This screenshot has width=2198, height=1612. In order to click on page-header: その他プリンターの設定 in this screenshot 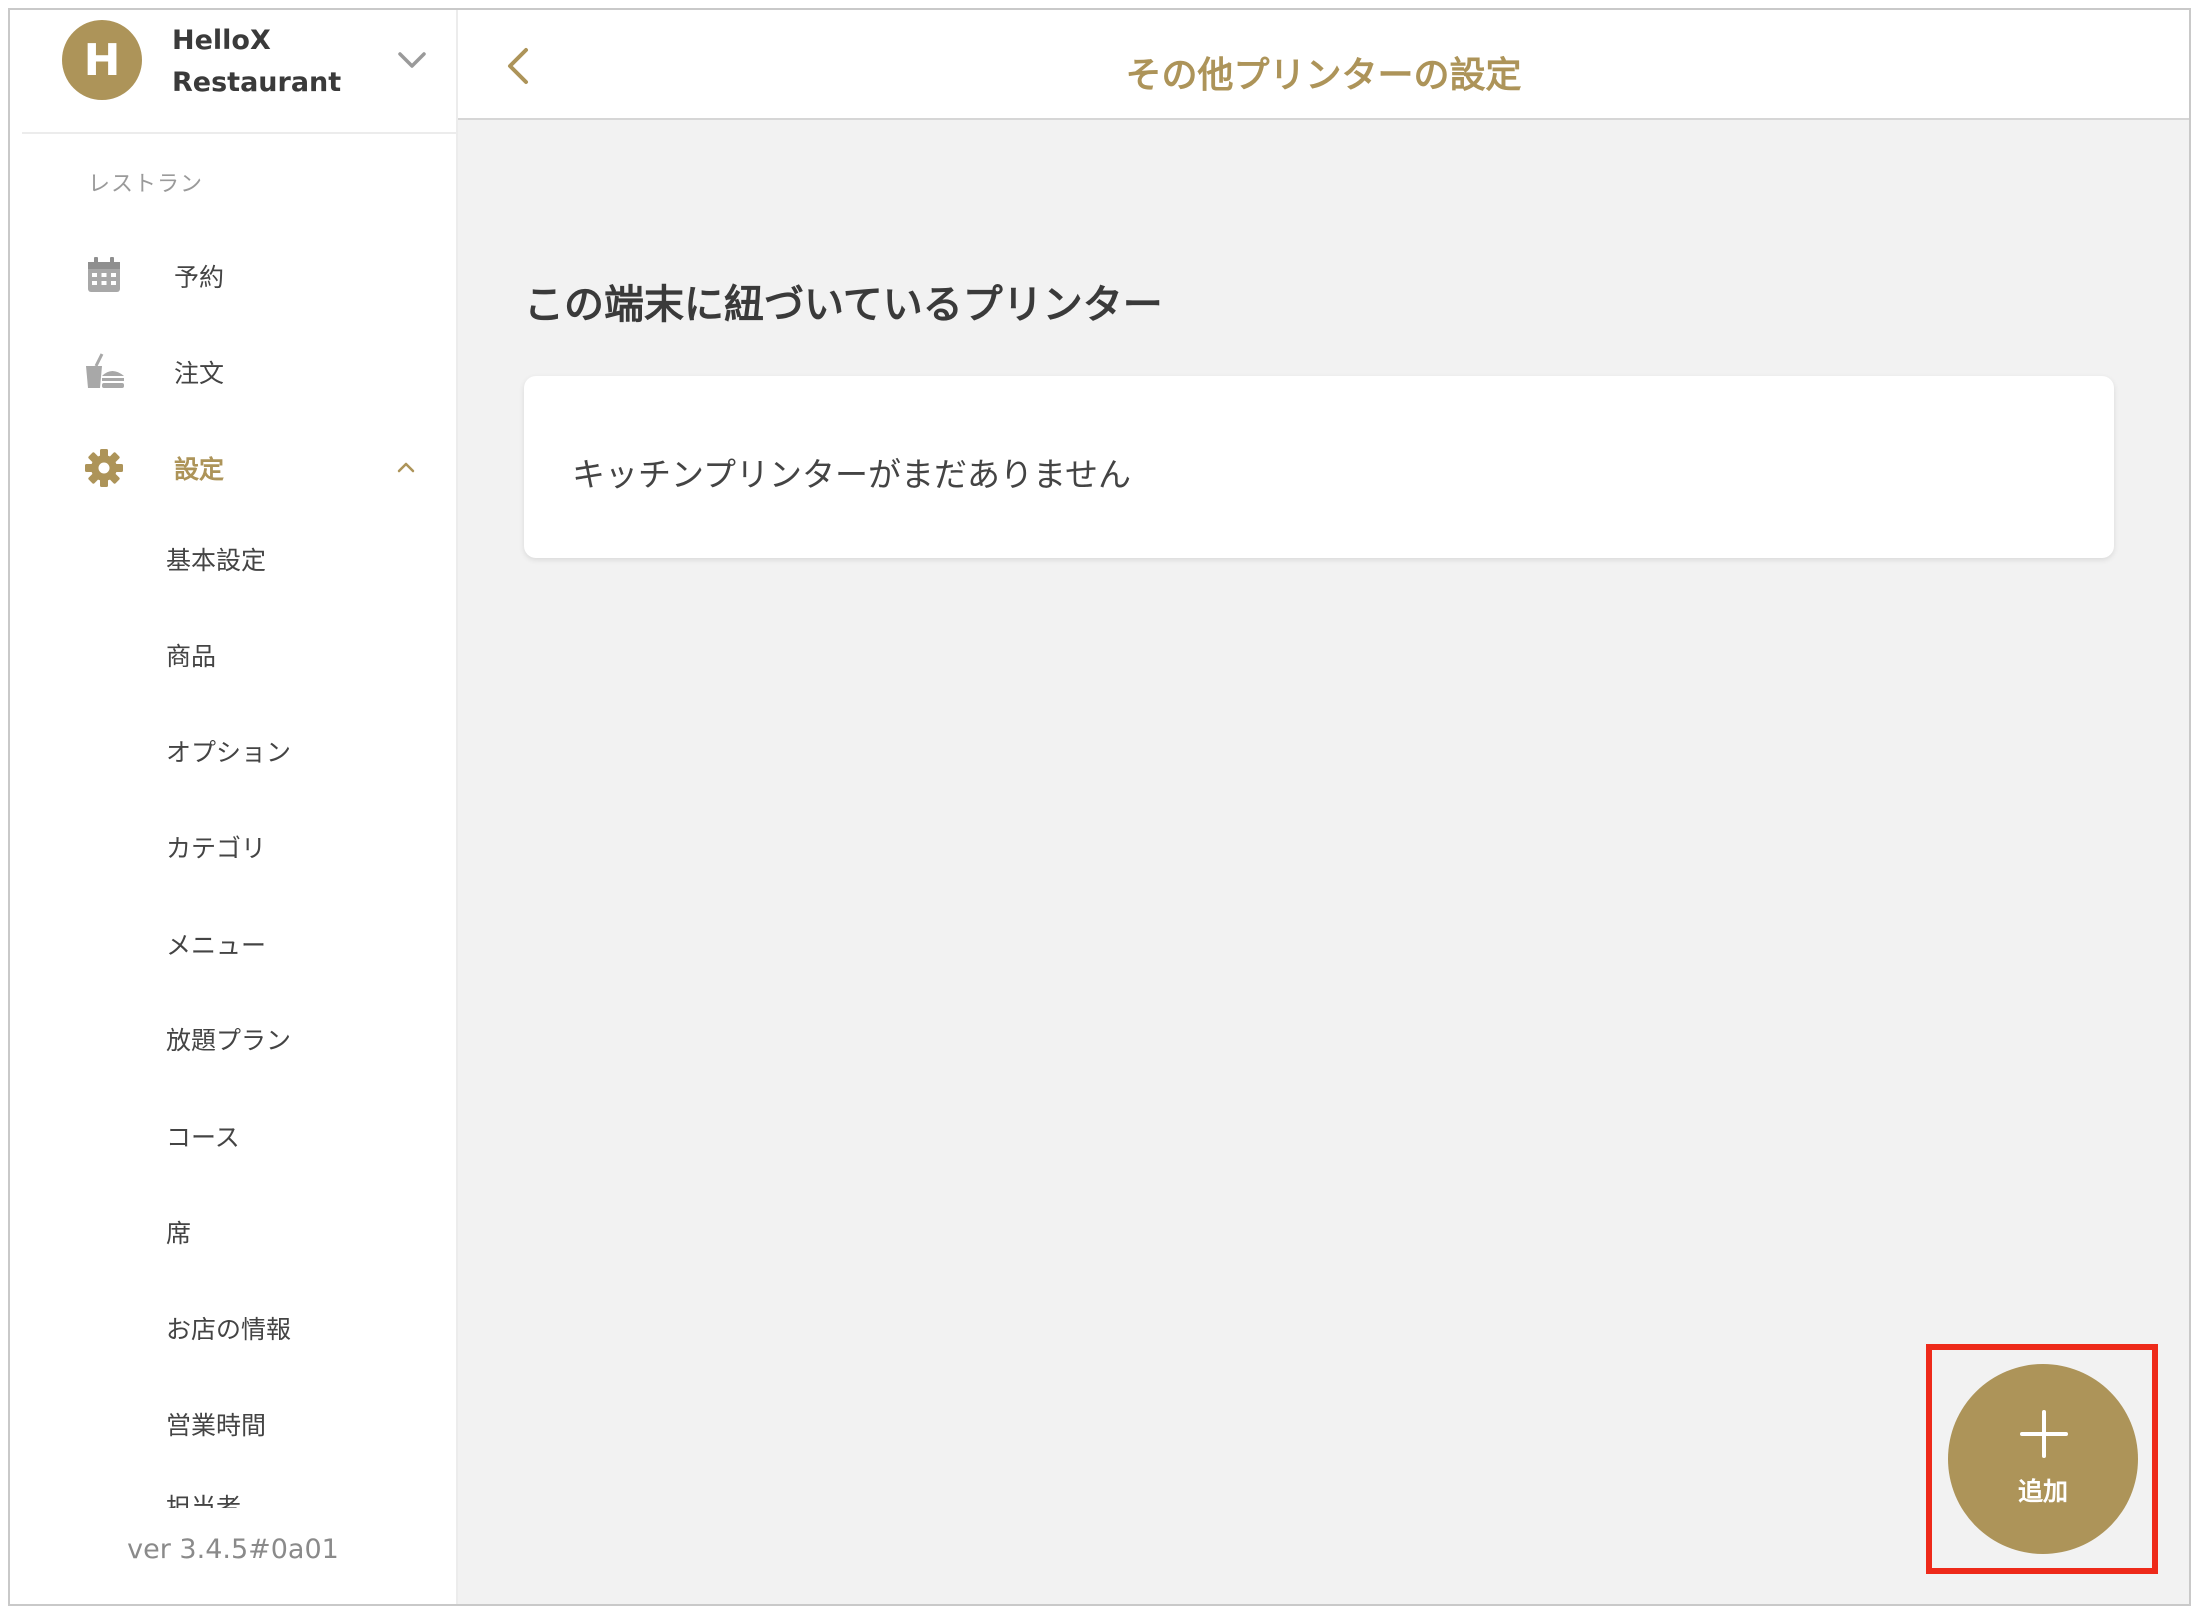, I will do `click(1323, 65)`.